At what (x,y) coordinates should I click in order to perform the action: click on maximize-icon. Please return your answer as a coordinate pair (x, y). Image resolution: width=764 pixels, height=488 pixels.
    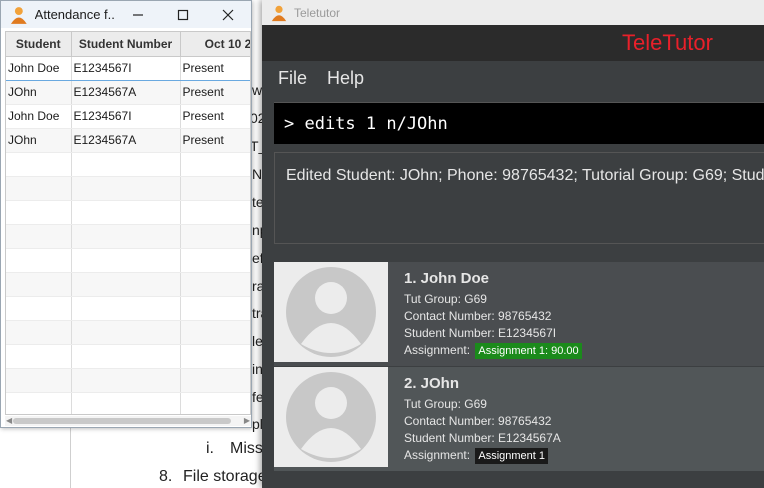
    Looking at the image, I should click on (183, 14).